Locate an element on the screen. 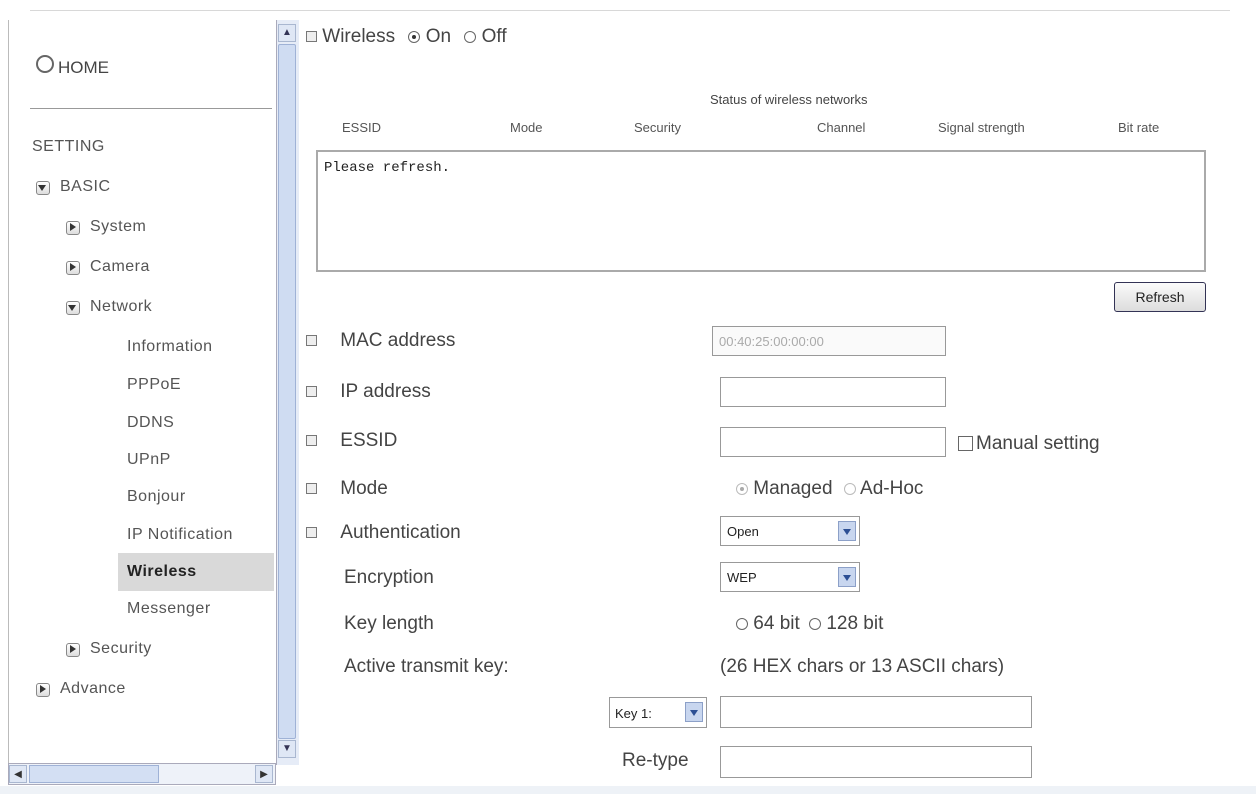 The image size is (1256, 794). sidebar-item-label: System is located at coordinates (118, 226).